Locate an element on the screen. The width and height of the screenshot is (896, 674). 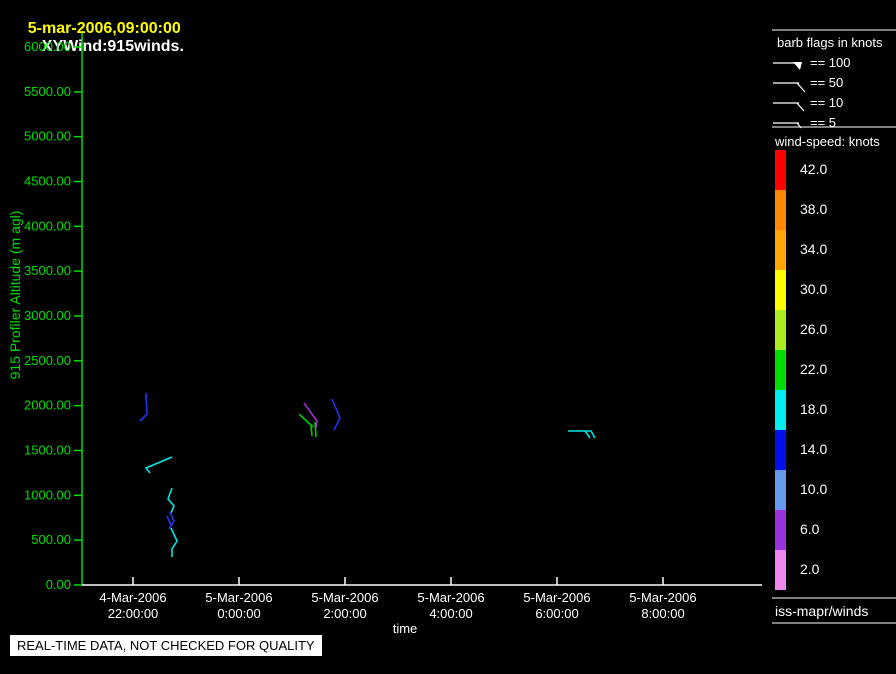
x-tick-date-label: 4-Mar-2006 is located at coordinates (132, 597).